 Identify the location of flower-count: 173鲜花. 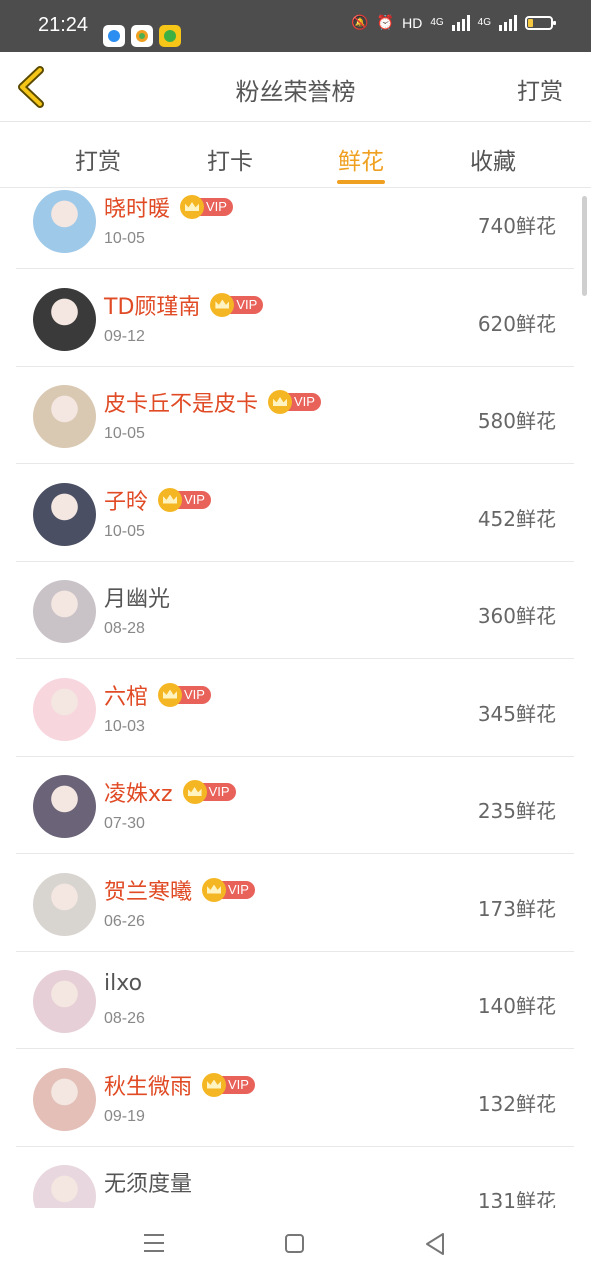
(516, 908).